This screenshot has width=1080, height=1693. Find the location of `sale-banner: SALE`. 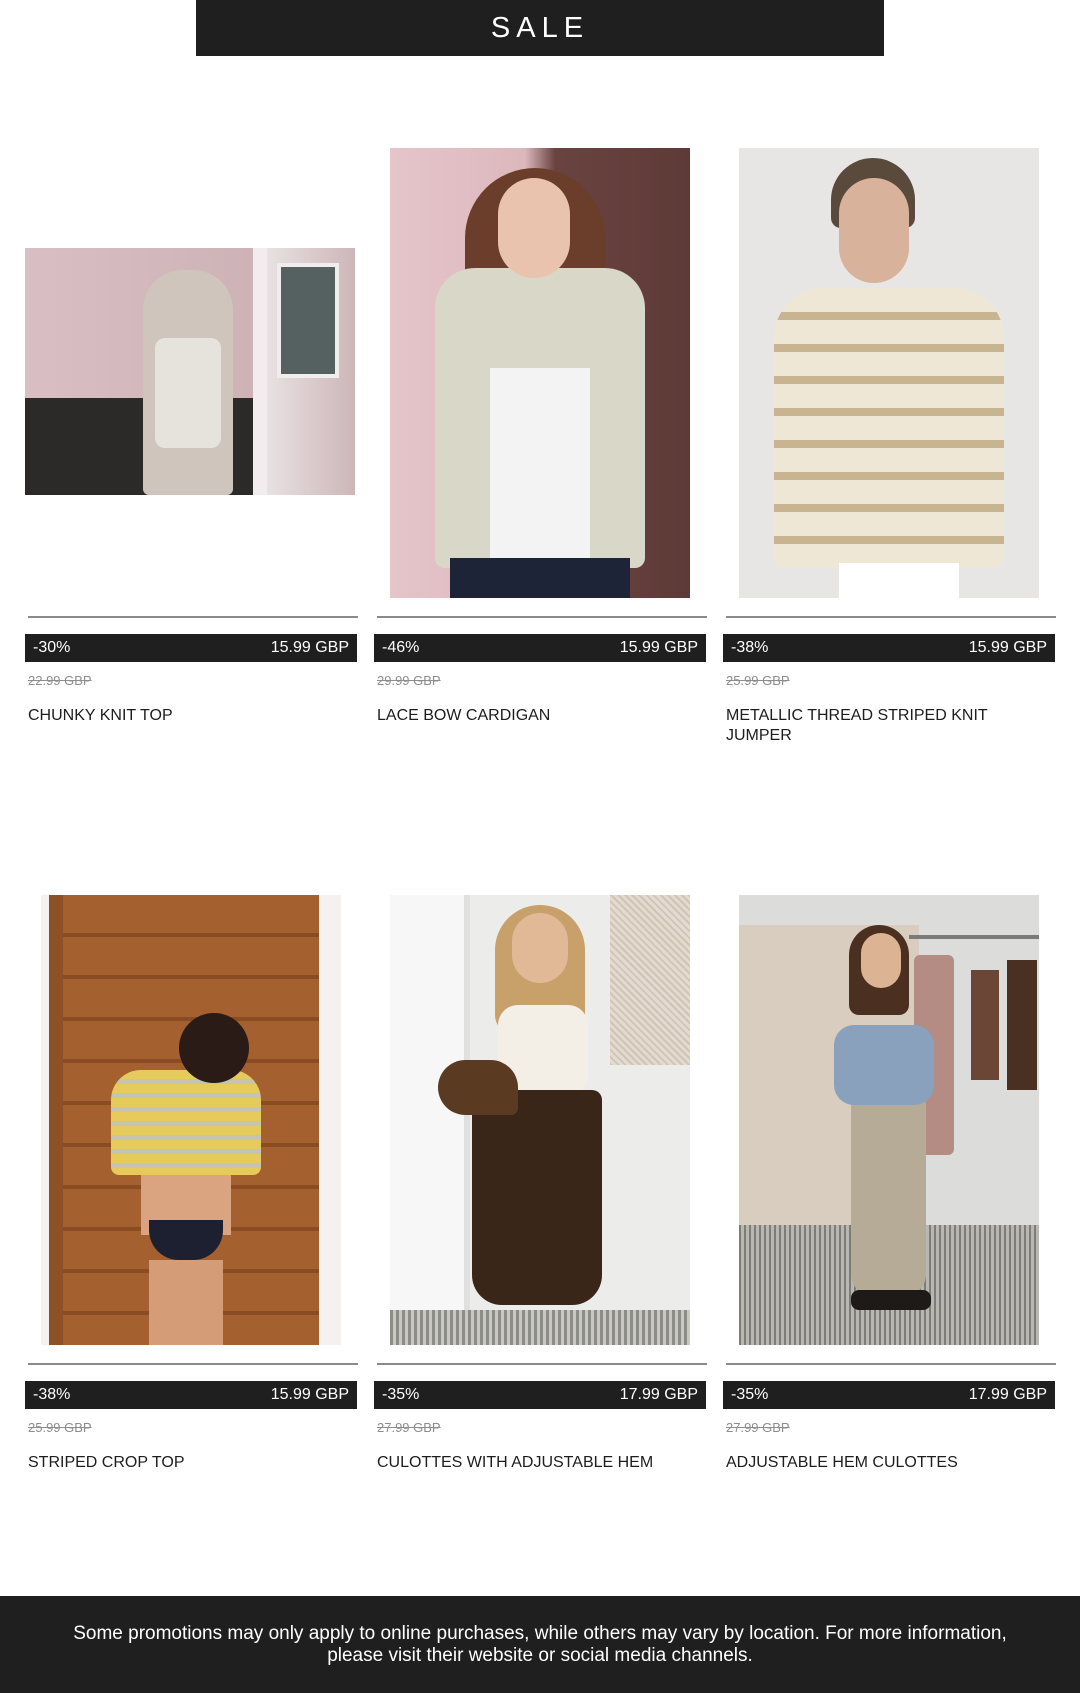

sale-banner: SALE is located at coordinates (540, 28).